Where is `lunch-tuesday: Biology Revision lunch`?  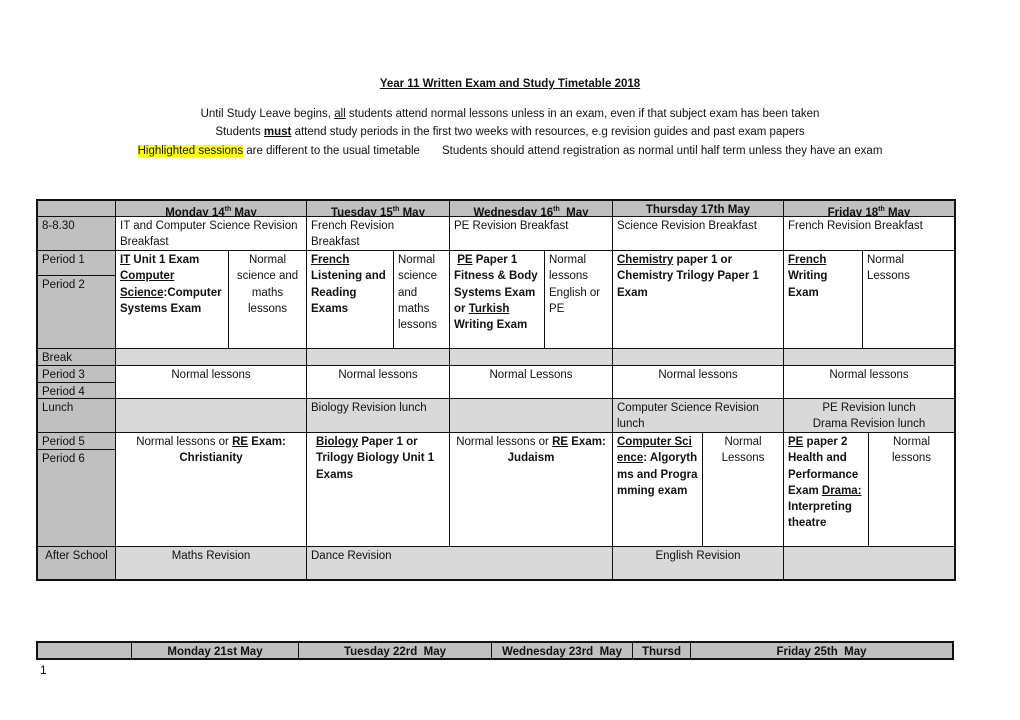
lunch-tuesday: Biology Revision lunch is located at coordinates (378, 415).